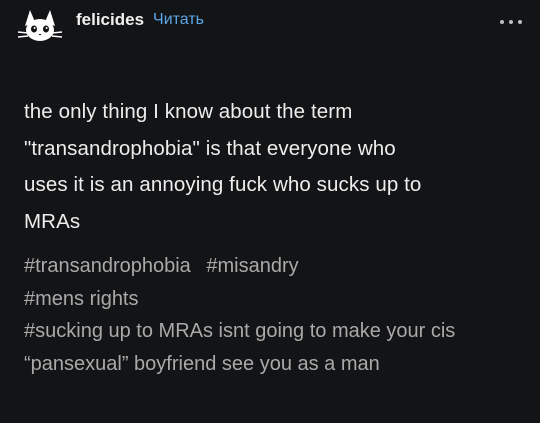 This screenshot has height=423, width=540. Describe the element at coordinates (81, 299) in the screenshot. I see `tag-mens-rights: #mens rights` at that location.